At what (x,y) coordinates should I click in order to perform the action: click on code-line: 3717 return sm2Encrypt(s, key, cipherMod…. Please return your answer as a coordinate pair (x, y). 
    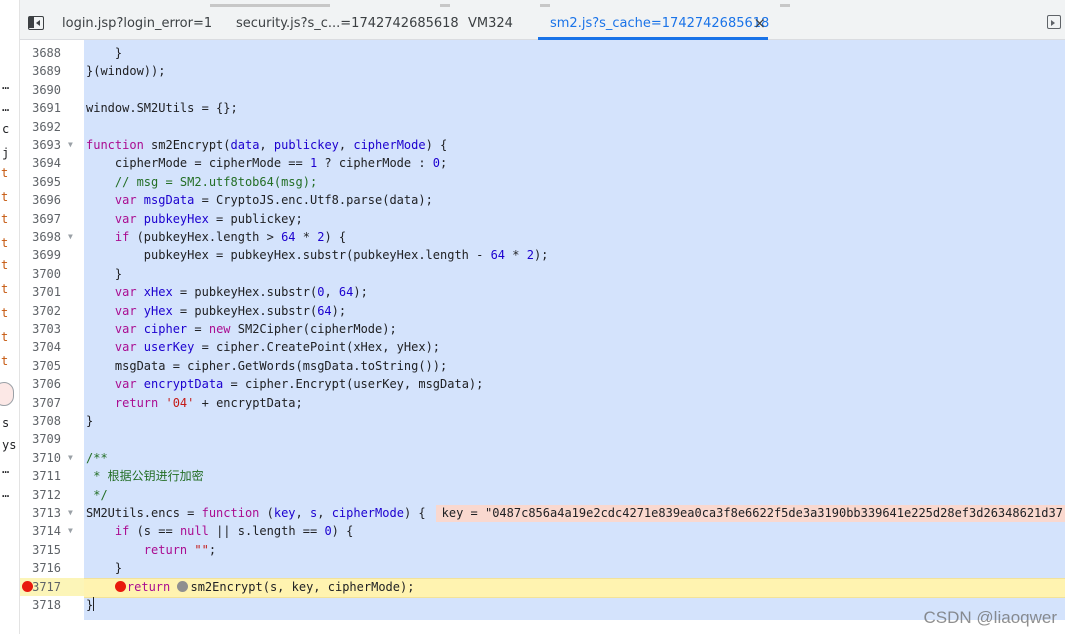
    Looking at the image, I should click on (542, 588).